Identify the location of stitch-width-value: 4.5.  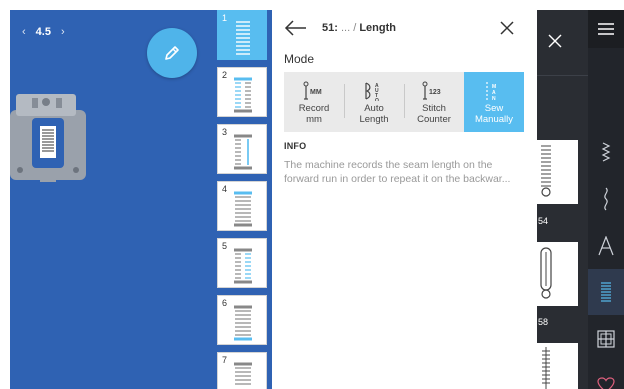
(43, 32).